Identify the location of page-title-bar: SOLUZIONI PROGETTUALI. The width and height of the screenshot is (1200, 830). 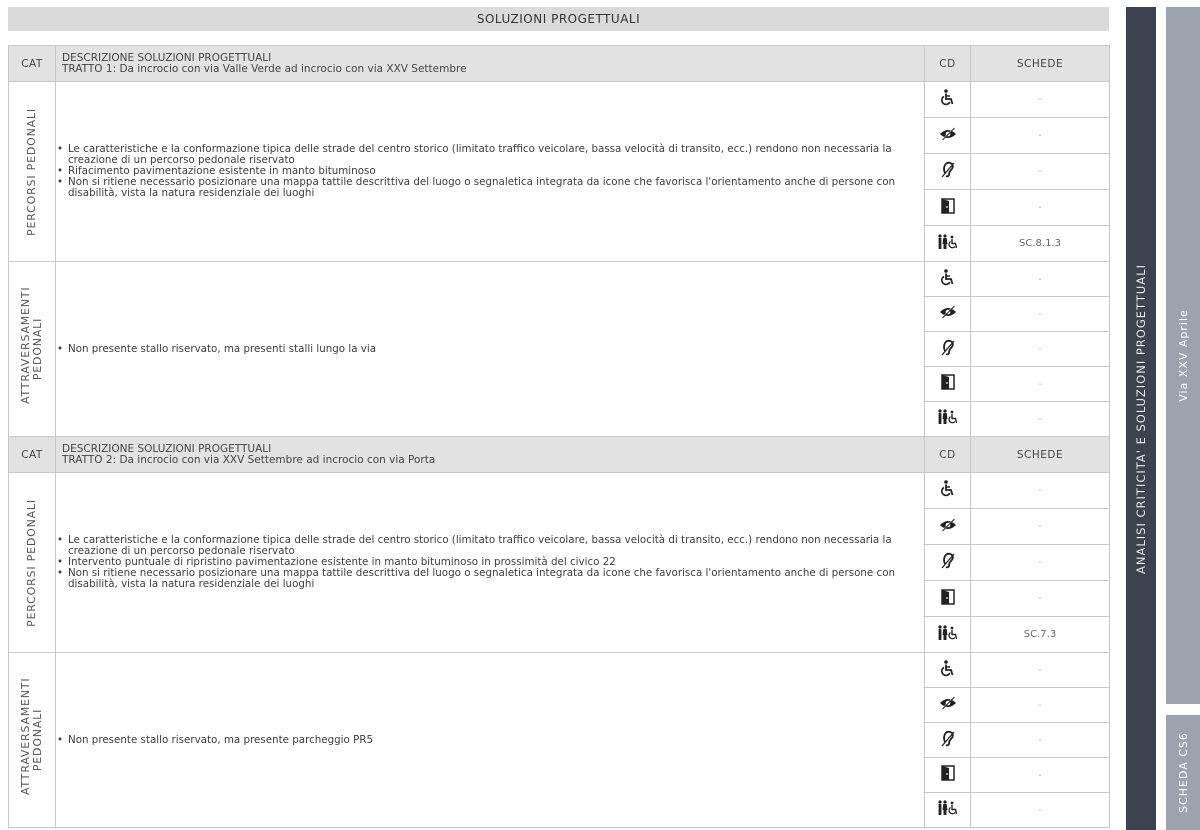
(558, 19).